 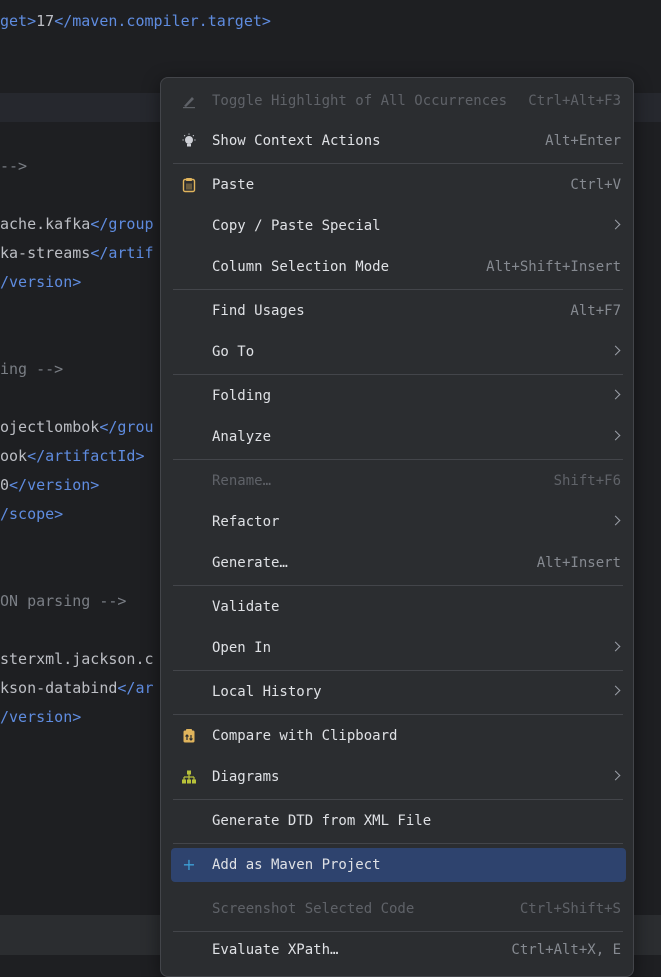 I want to click on code-token: get>, so click(x=18, y=21).